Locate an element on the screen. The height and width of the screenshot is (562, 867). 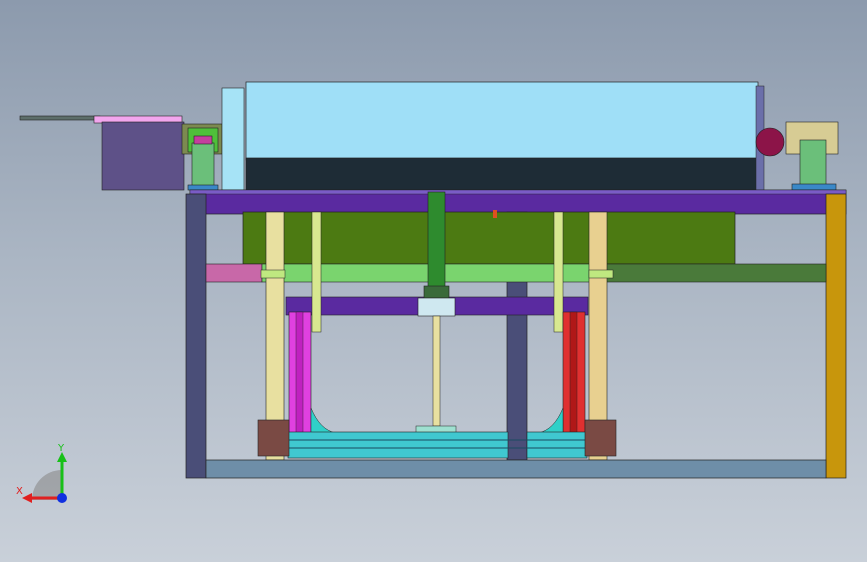
right-bearing-block is located at coordinates (600, 438).